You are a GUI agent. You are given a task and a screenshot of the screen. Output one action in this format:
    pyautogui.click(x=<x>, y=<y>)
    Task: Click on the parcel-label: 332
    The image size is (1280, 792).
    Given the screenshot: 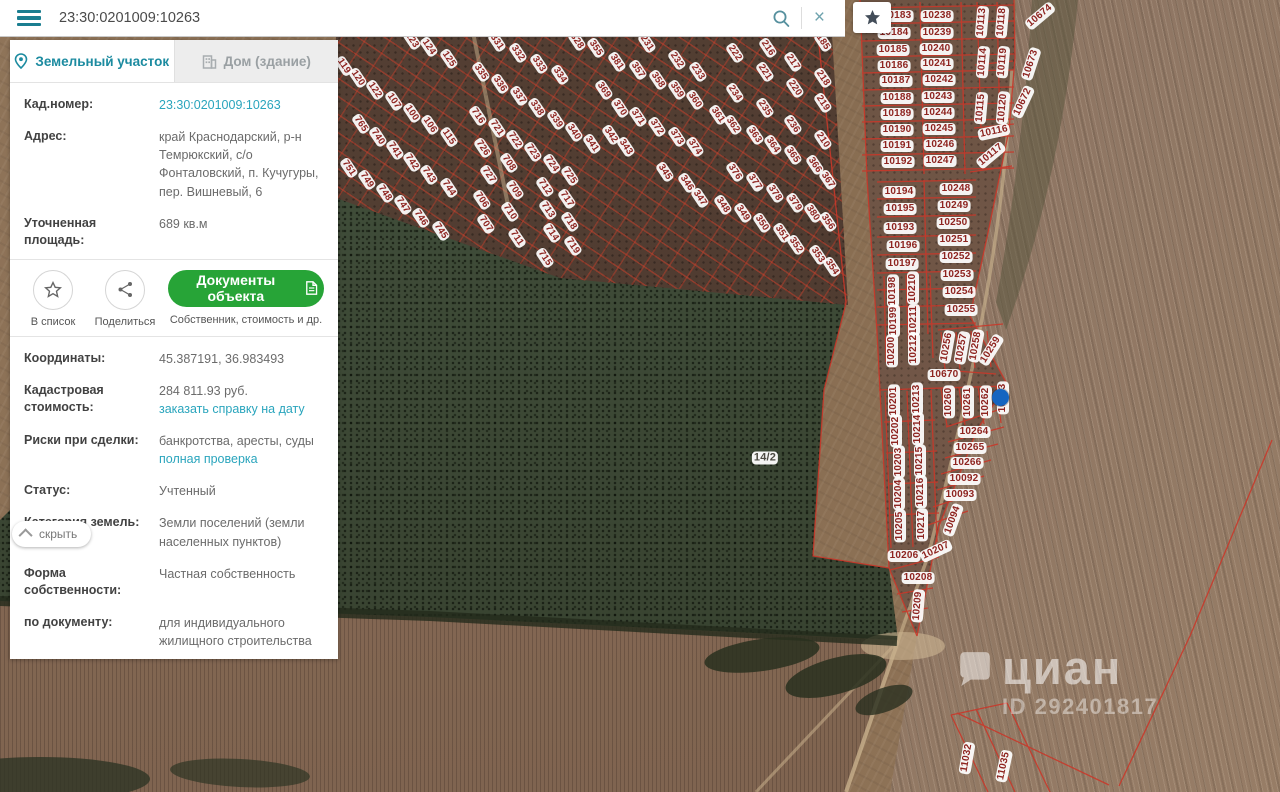 What is the action you would take?
    pyautogui.click(x=518, y=53)
    